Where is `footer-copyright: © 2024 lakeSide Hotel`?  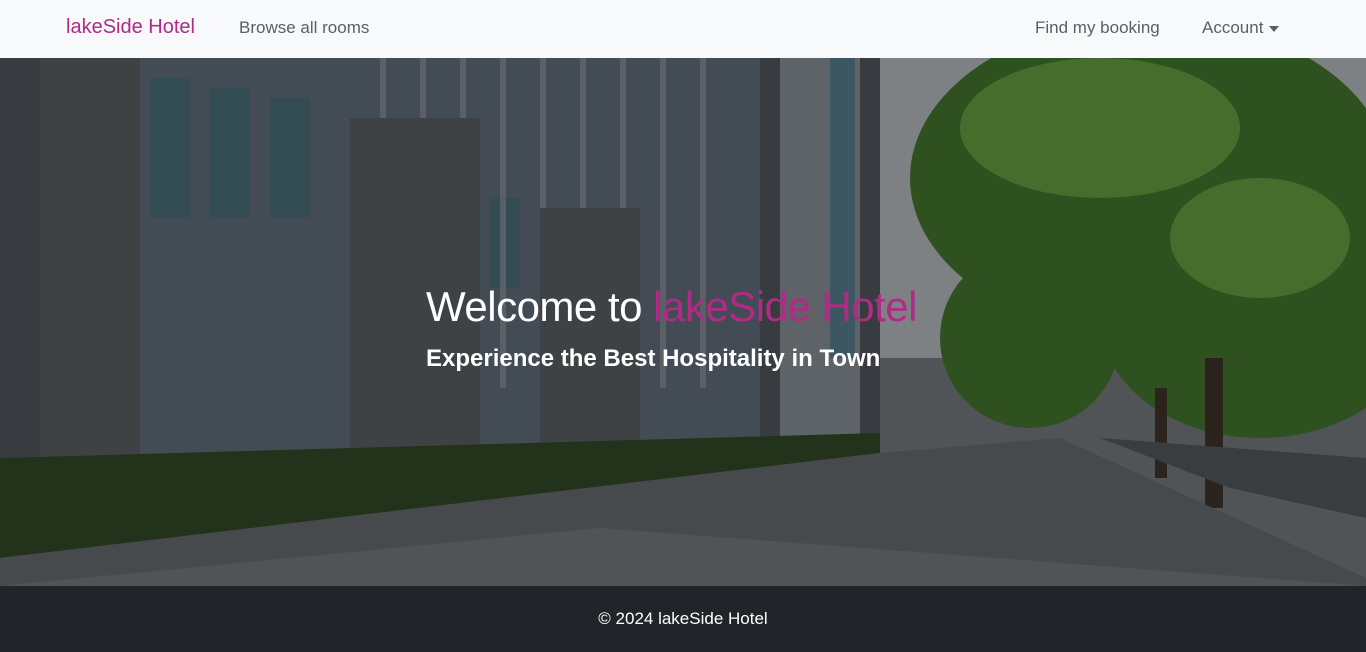
footer-copyright: © 2024 lakeSide Hotel is located at coordinates (683, 618).